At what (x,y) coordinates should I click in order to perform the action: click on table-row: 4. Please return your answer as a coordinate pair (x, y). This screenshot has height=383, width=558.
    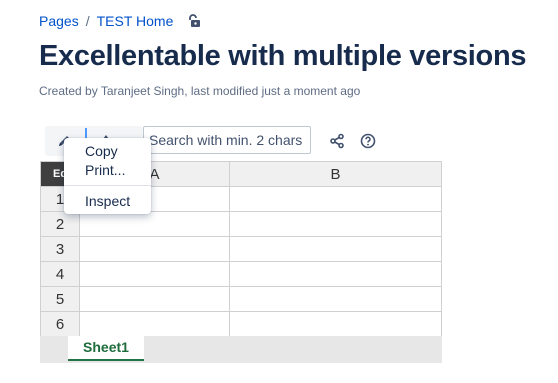
    Looking at the image, I should click on (241, 274).